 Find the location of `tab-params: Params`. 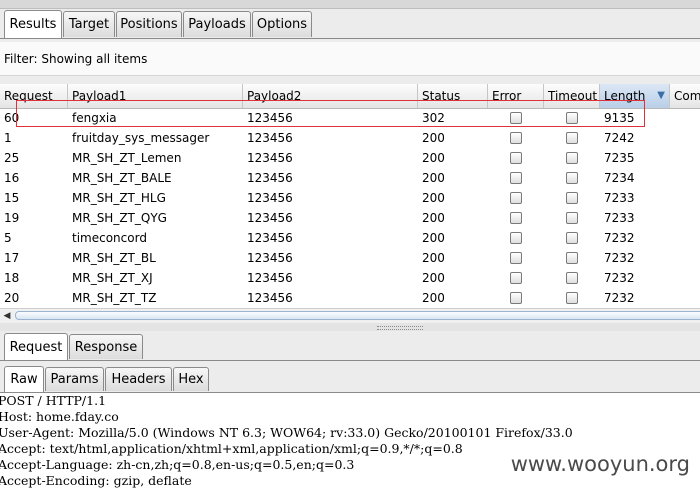

tab-params: Params is located at coordinates (74, 379).